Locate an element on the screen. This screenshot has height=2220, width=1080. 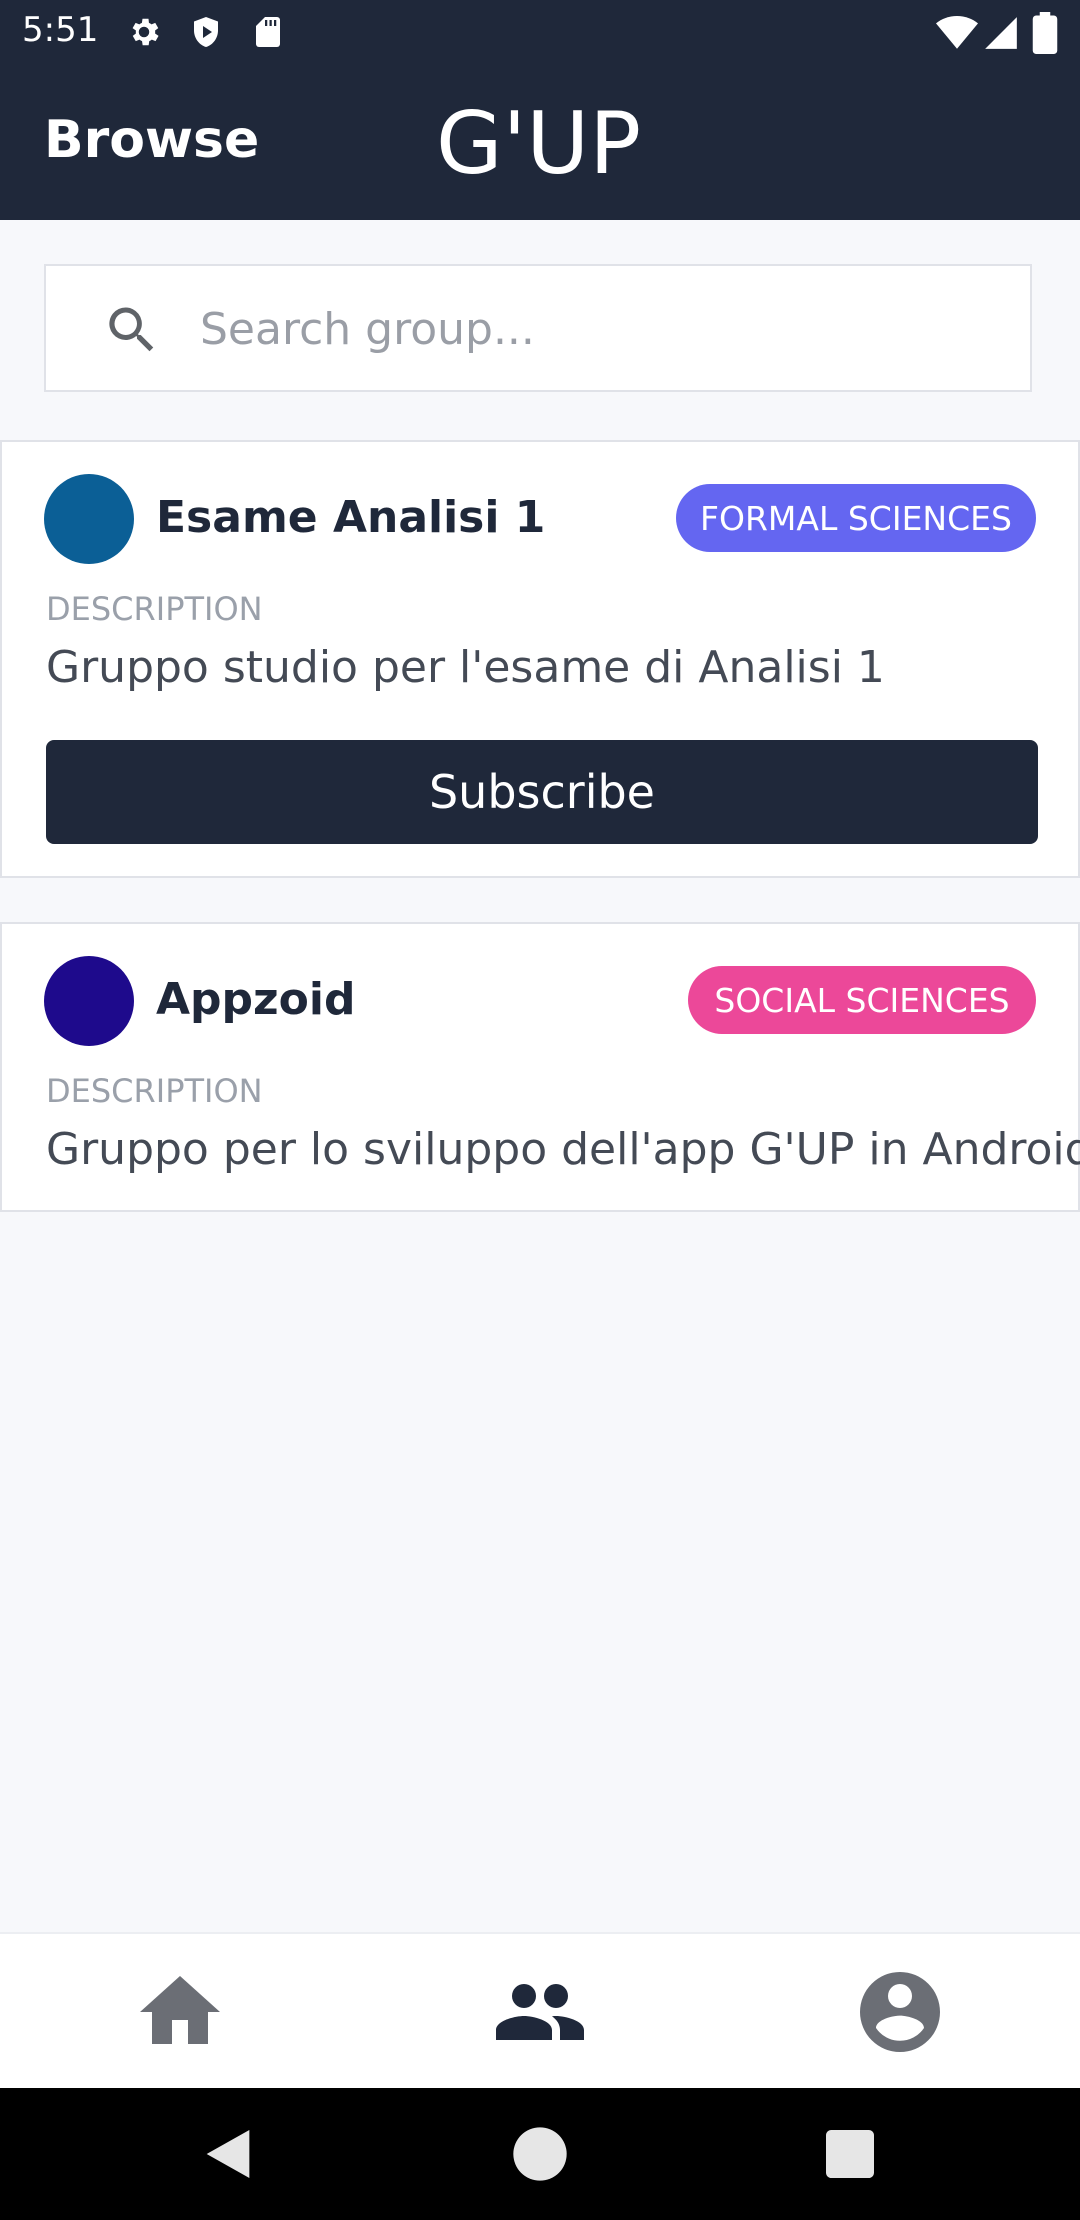
bottom-navigation is located at coordinates (540, 2010).